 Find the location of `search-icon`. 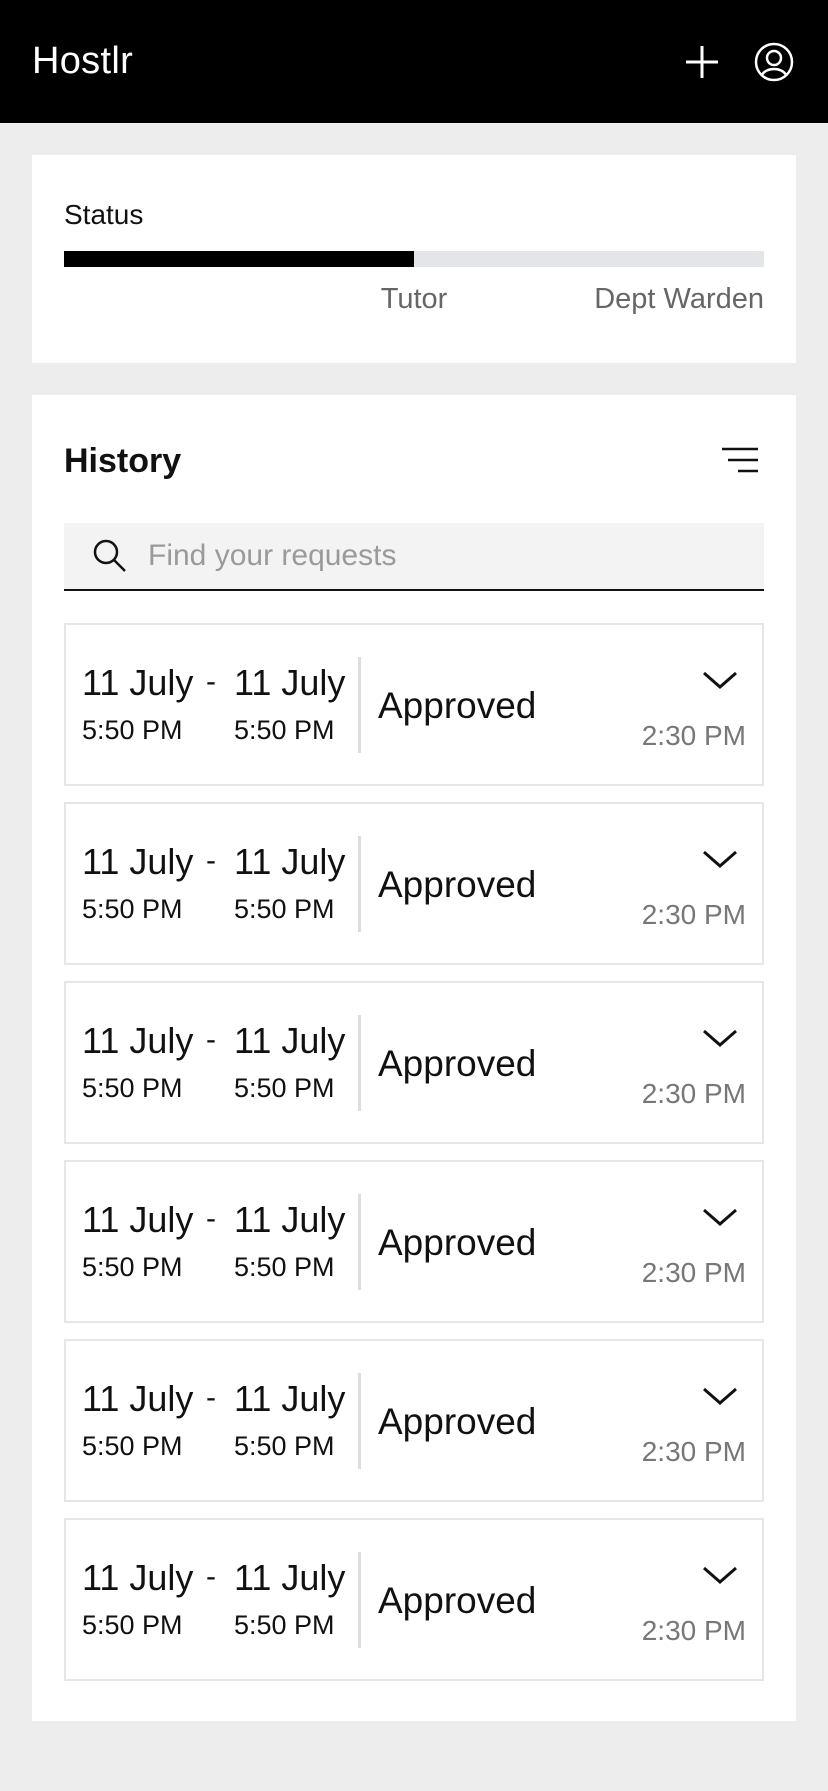

search-icon is located at coordinates (109, 555).